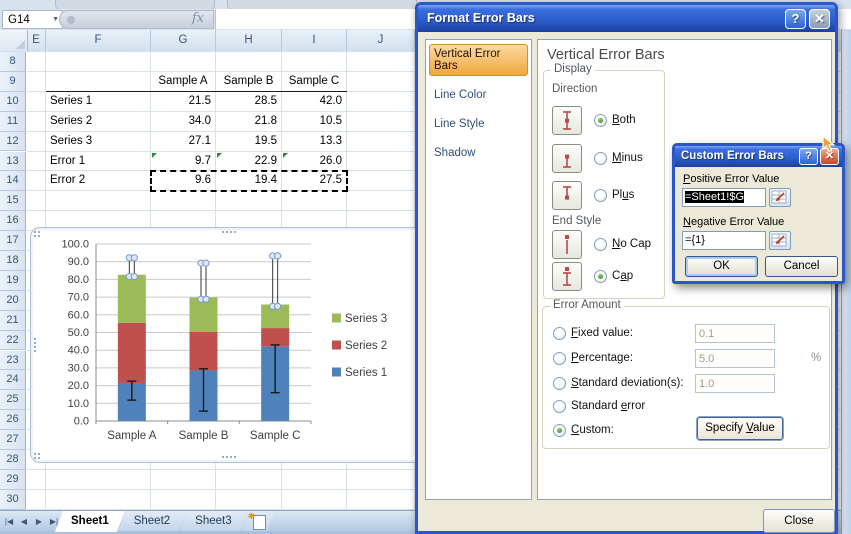 The width and height of the screenshot is (851, 534). Describe the element at coordinates (248, 102) in the screenshot. I see `cell-H10: 28.5` at that location.